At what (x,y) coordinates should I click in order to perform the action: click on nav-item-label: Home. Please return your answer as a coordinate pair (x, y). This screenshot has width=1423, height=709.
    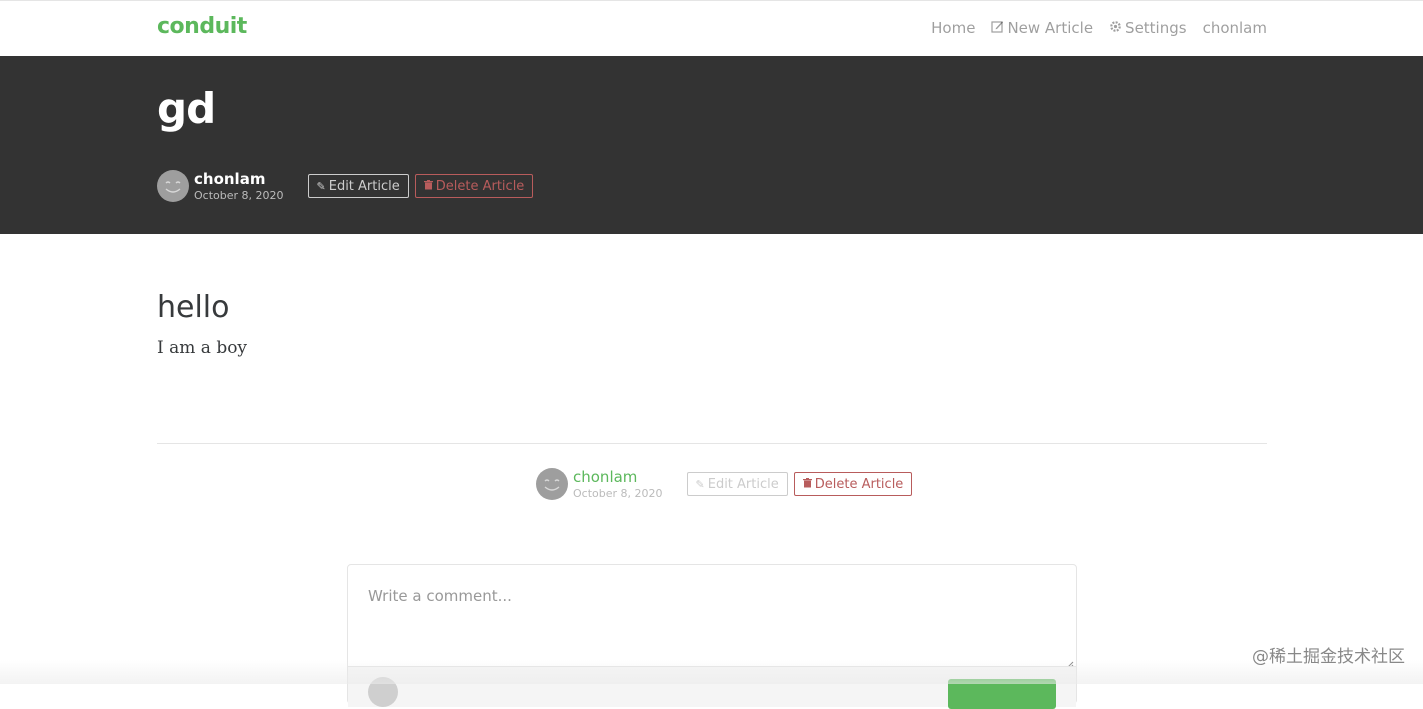
    Looking at the image, I should click on (953, 28).